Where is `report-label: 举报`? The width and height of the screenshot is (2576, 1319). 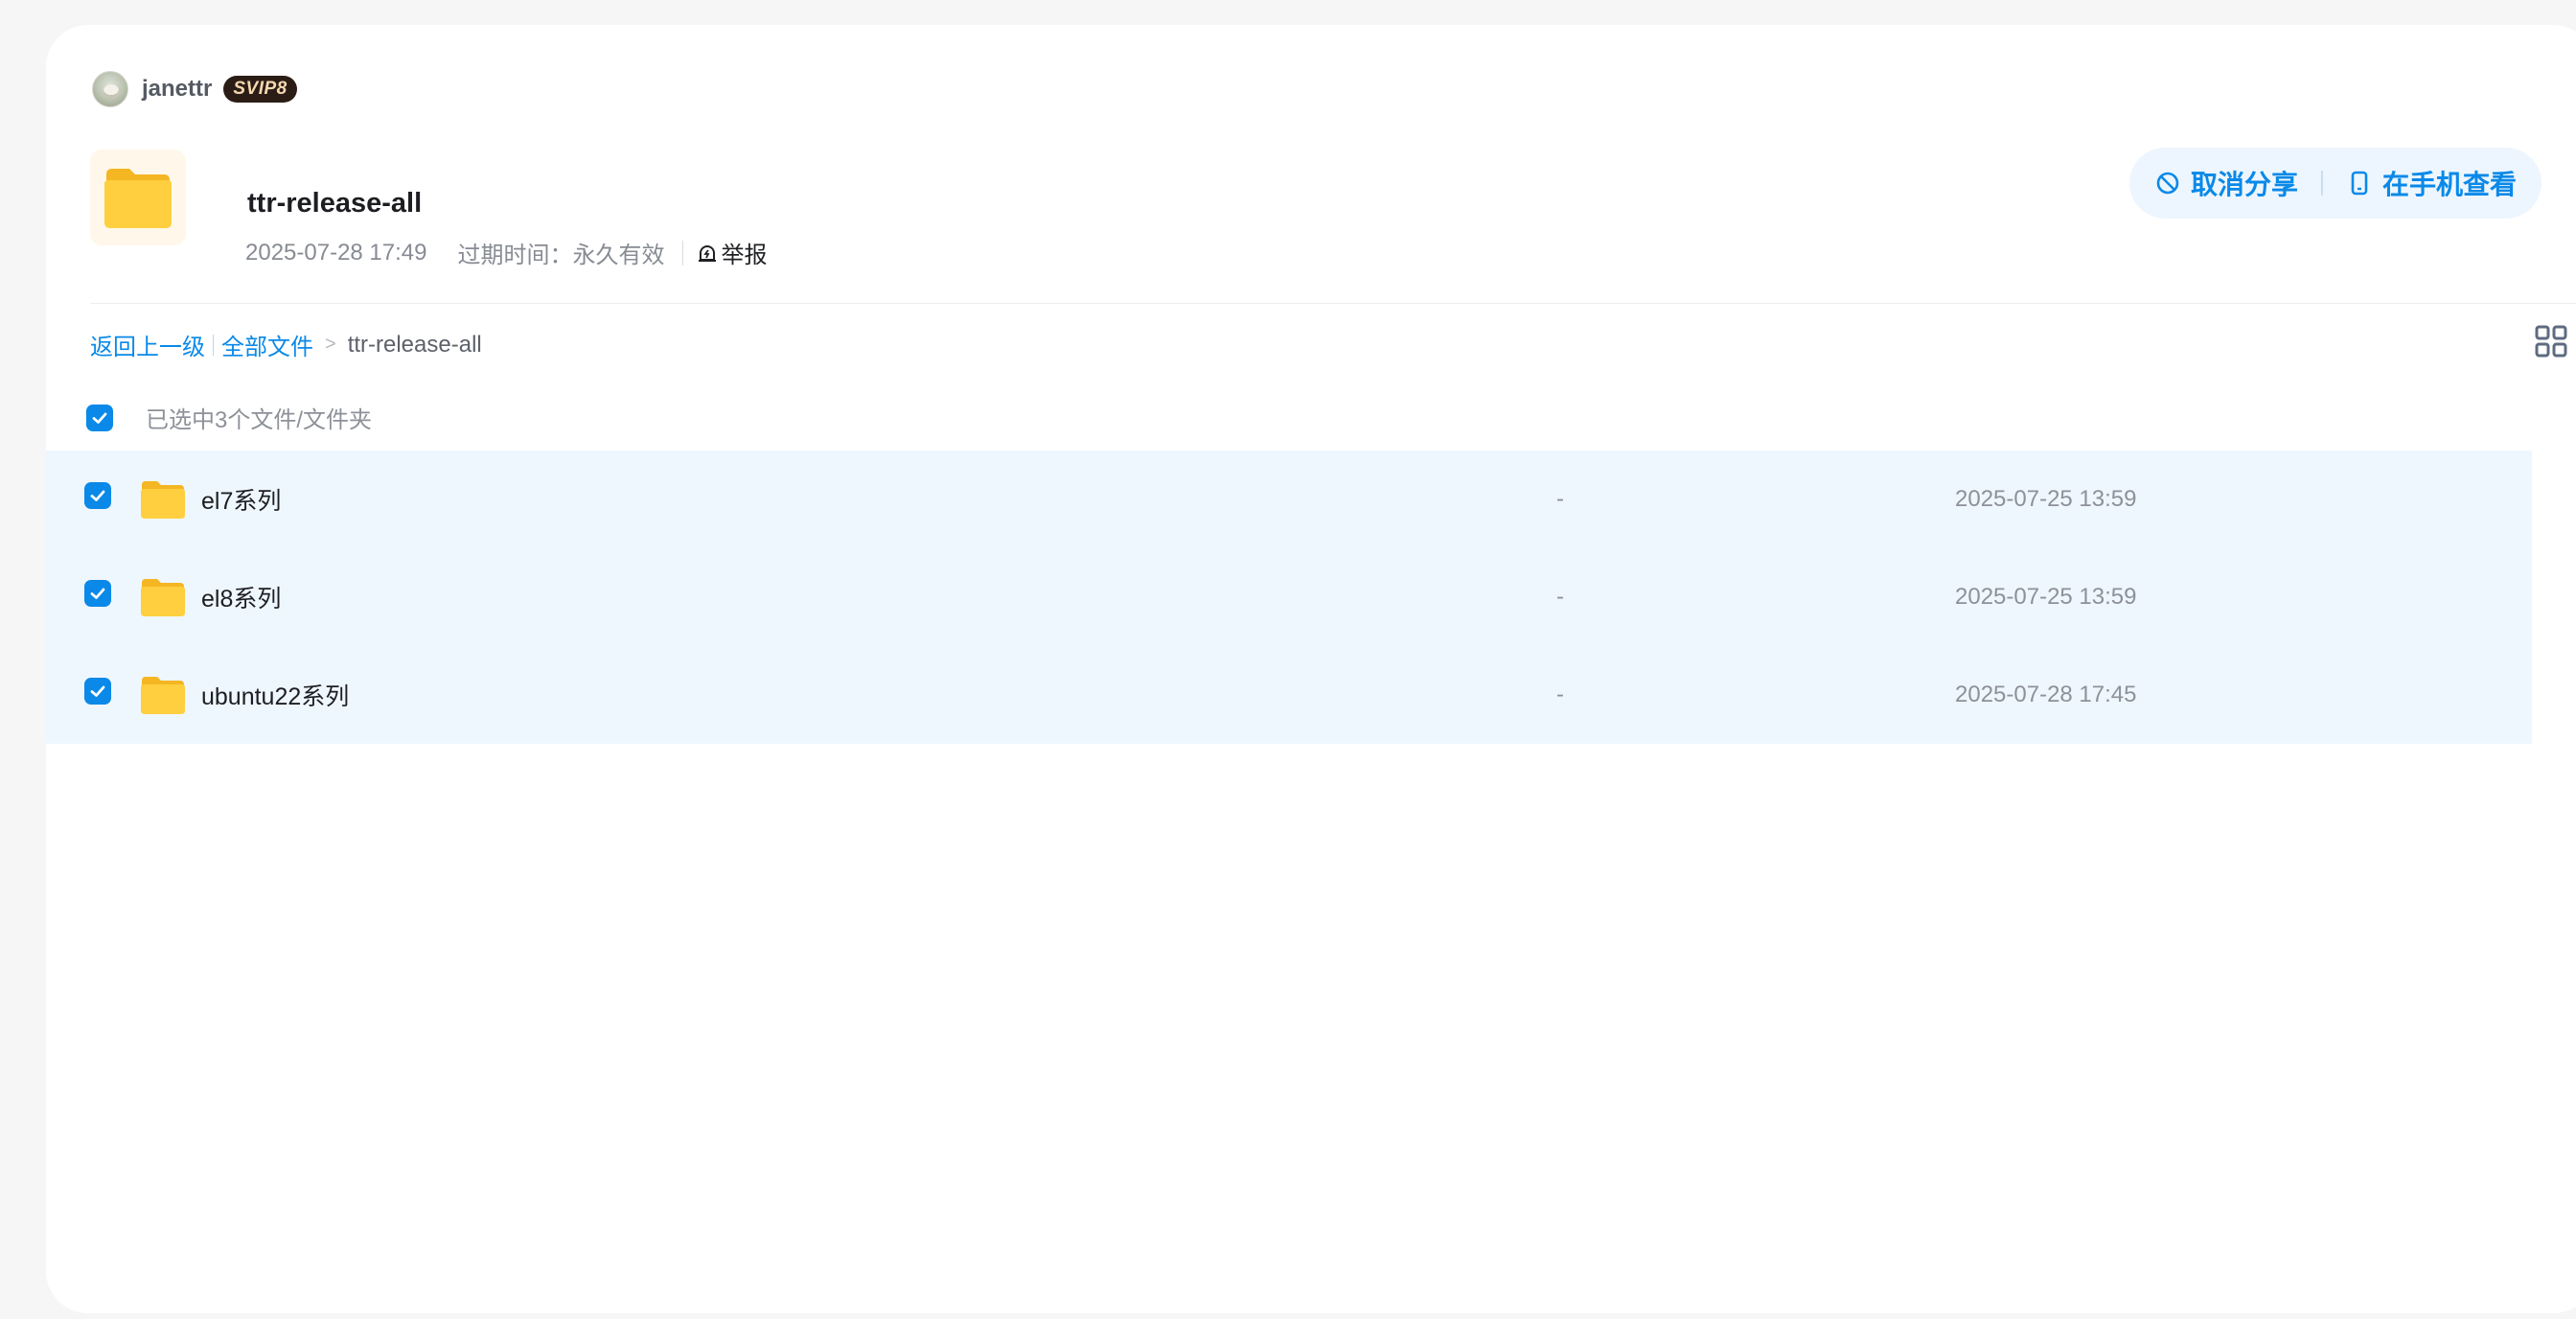
report-label: 举报 is located at coordinates (744, 255).